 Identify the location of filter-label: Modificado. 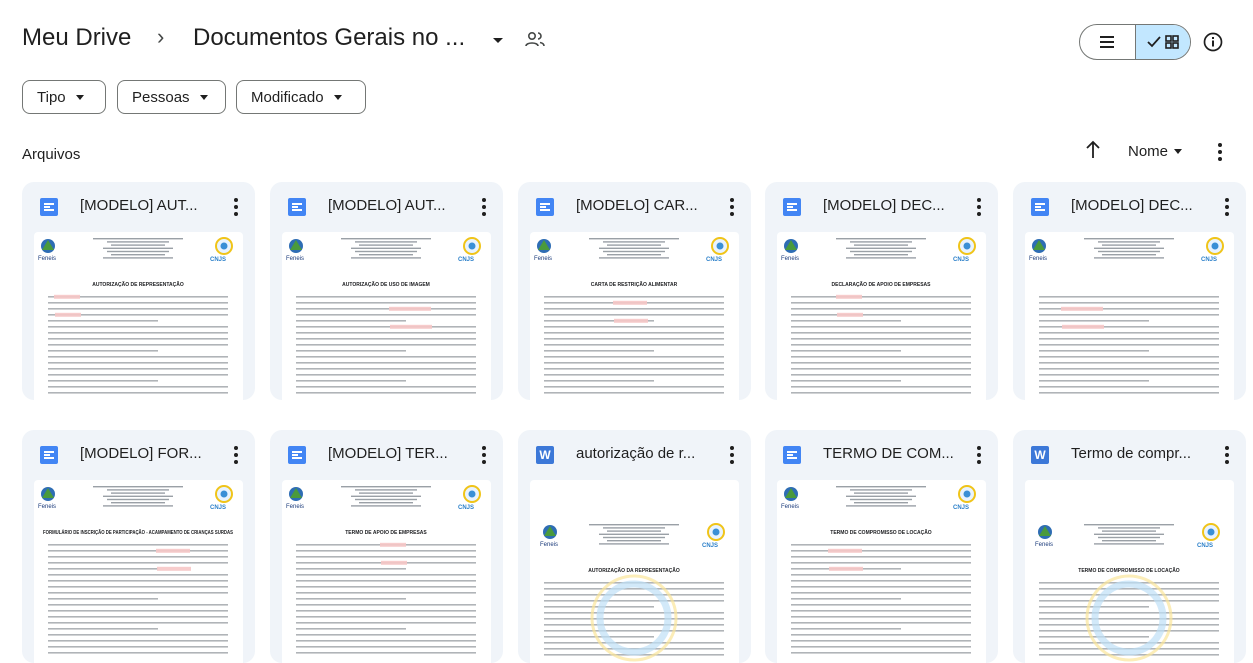
(287, 97).